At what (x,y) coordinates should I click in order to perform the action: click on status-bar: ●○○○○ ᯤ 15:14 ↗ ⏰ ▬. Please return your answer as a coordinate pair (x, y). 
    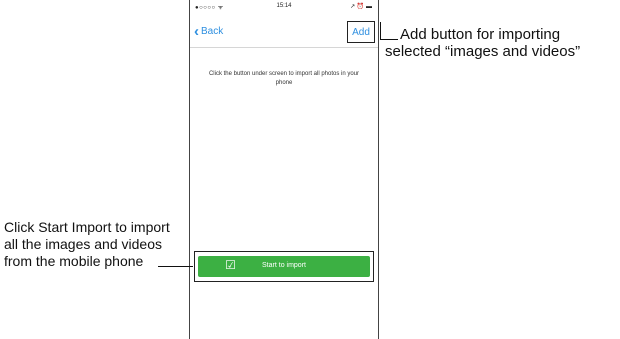
    Looking at the image, I should click on (284, 6).